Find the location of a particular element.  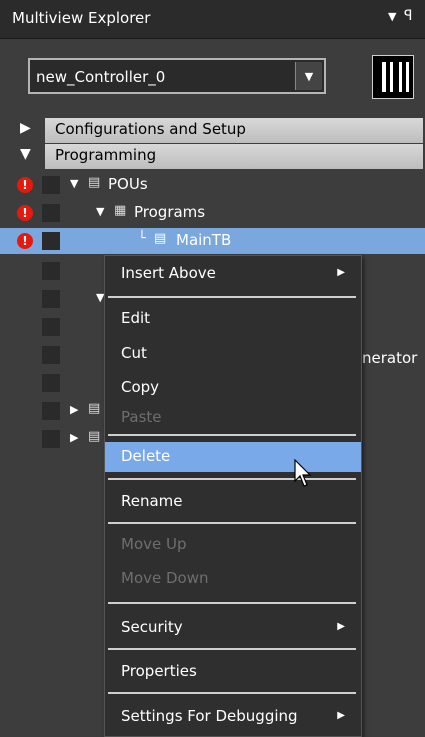

tree-row-programs: ! ▼ ▦ Programs is located at coordinates (212, 213).